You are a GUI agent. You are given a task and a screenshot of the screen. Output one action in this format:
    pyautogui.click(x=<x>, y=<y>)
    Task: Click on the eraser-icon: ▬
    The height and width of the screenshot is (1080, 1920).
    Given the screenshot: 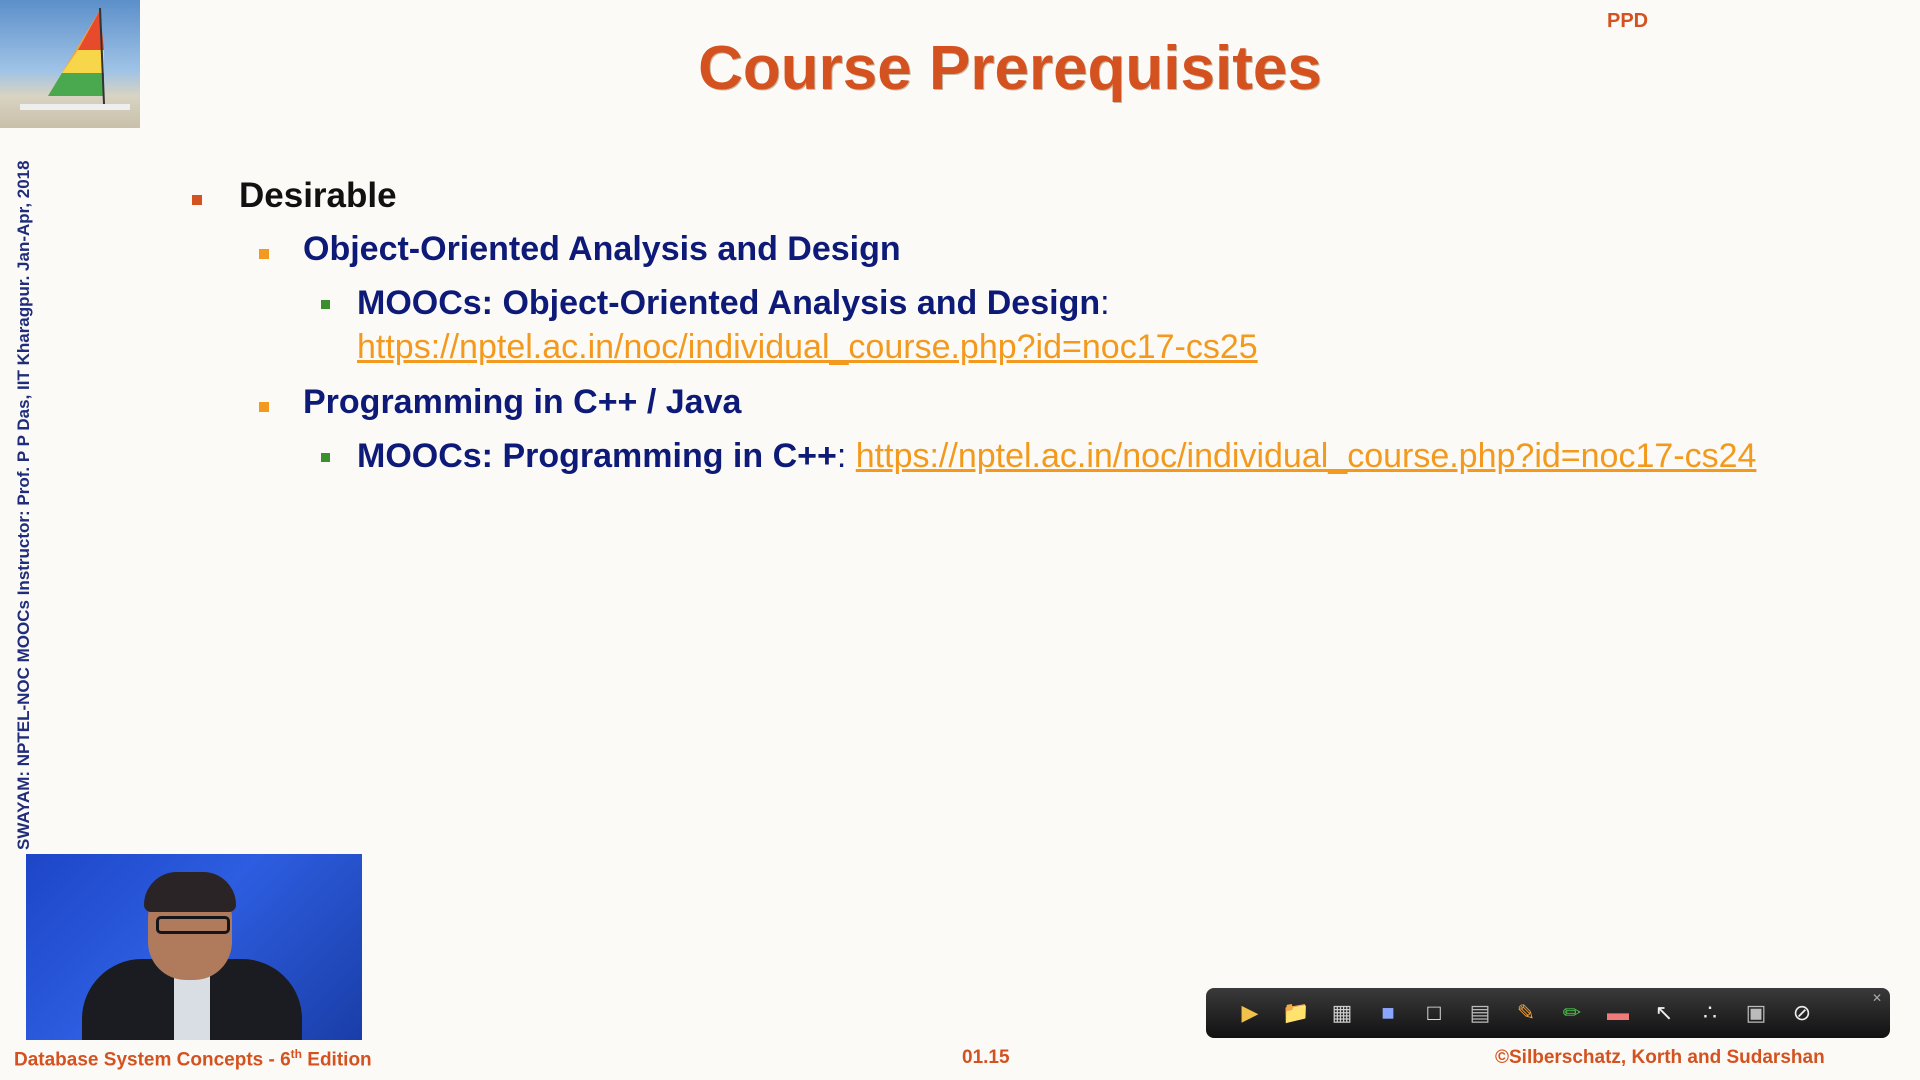 What is the action you would take?
    pyautogui.click(x=1618, y=1013)
    